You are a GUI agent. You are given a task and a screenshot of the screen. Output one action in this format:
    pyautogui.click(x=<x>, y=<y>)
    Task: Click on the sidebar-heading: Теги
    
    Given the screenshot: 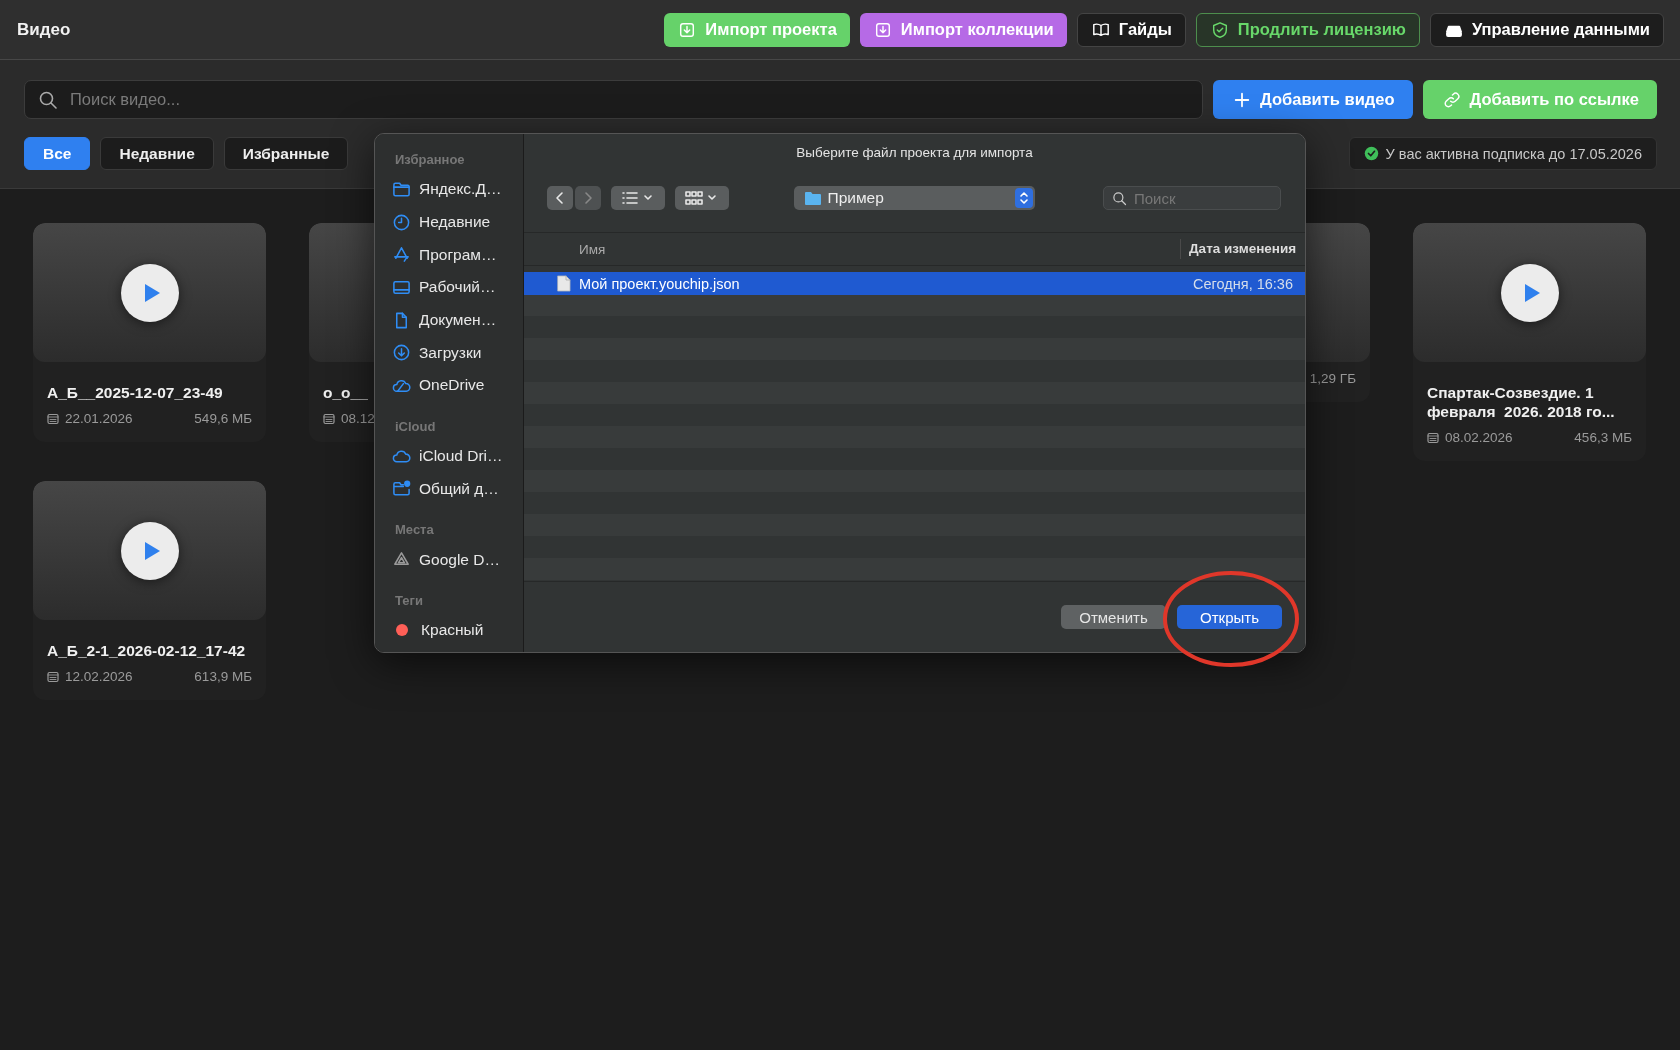 What is the action you would take?
    pyautogui.click(x=409, y=600)
    